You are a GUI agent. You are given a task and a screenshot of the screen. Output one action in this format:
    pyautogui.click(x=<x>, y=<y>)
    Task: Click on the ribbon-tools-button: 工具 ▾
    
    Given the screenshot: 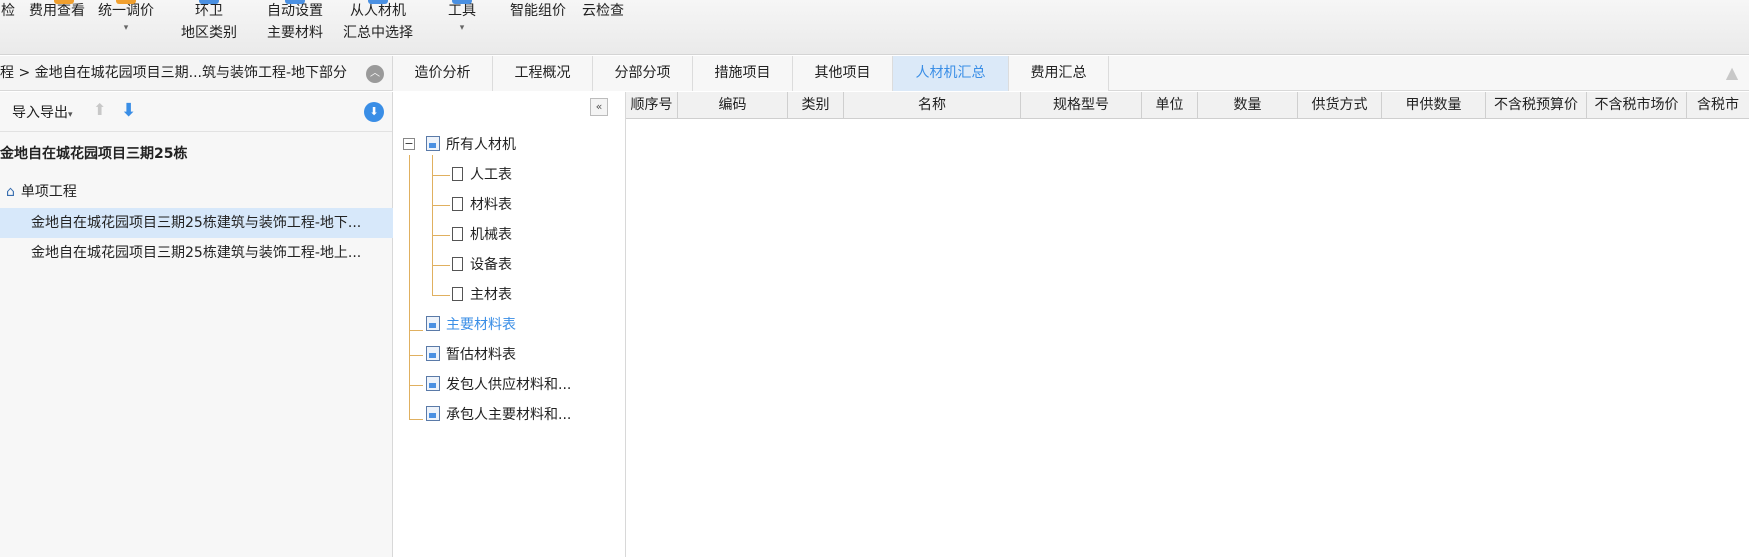 What is the action you would take?
    pyautogui.click(x=462, y=27)
    